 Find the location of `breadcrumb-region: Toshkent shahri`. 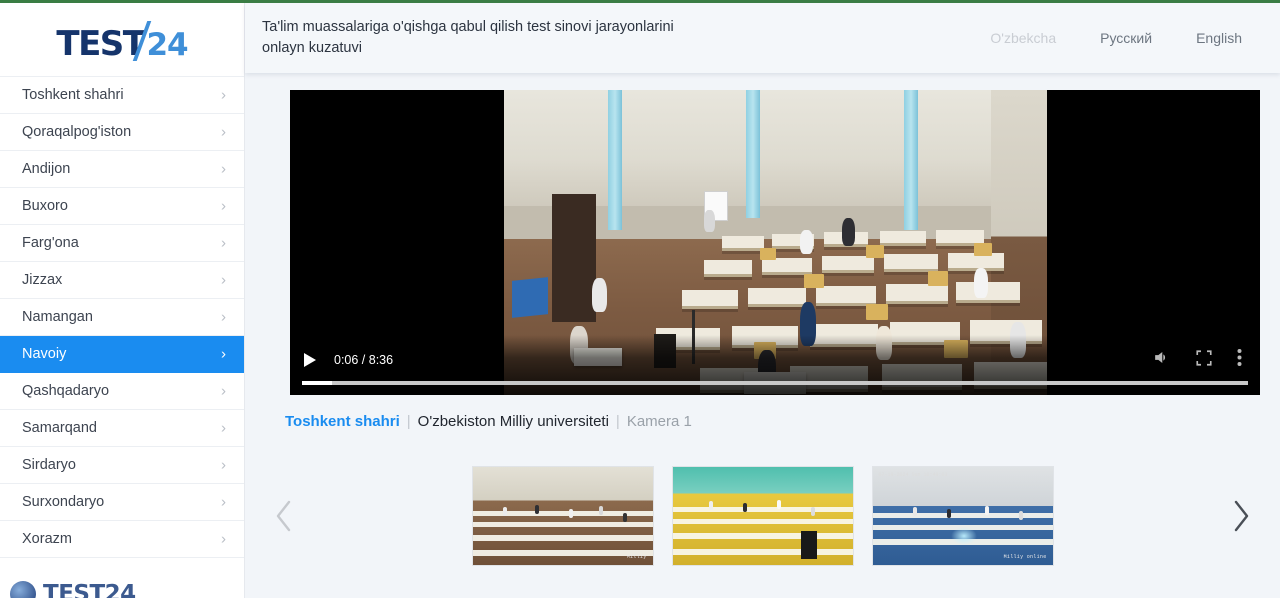

breadcrumb-region: Toshkent shahri is located at coordinates (342, 421).